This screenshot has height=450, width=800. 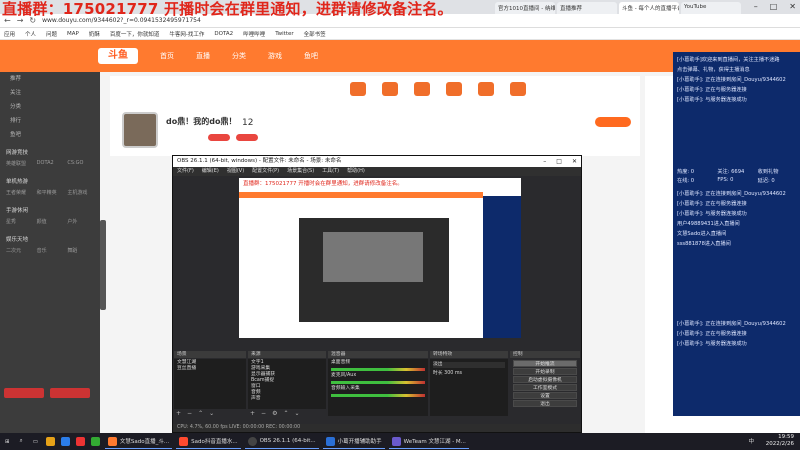 What do you see at coordinates (167, 56) in the screenshot?
I see `nav-home: 首页` at bounding box center [167, 56].